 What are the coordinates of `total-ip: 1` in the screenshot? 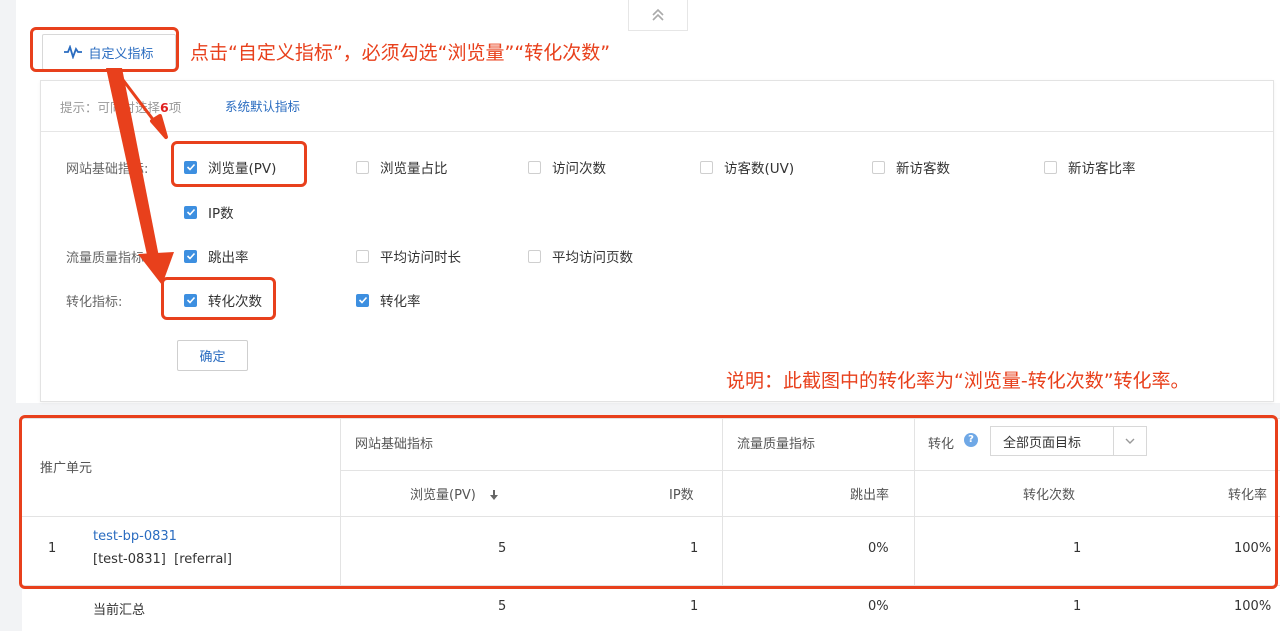 It's located at (694, 606).